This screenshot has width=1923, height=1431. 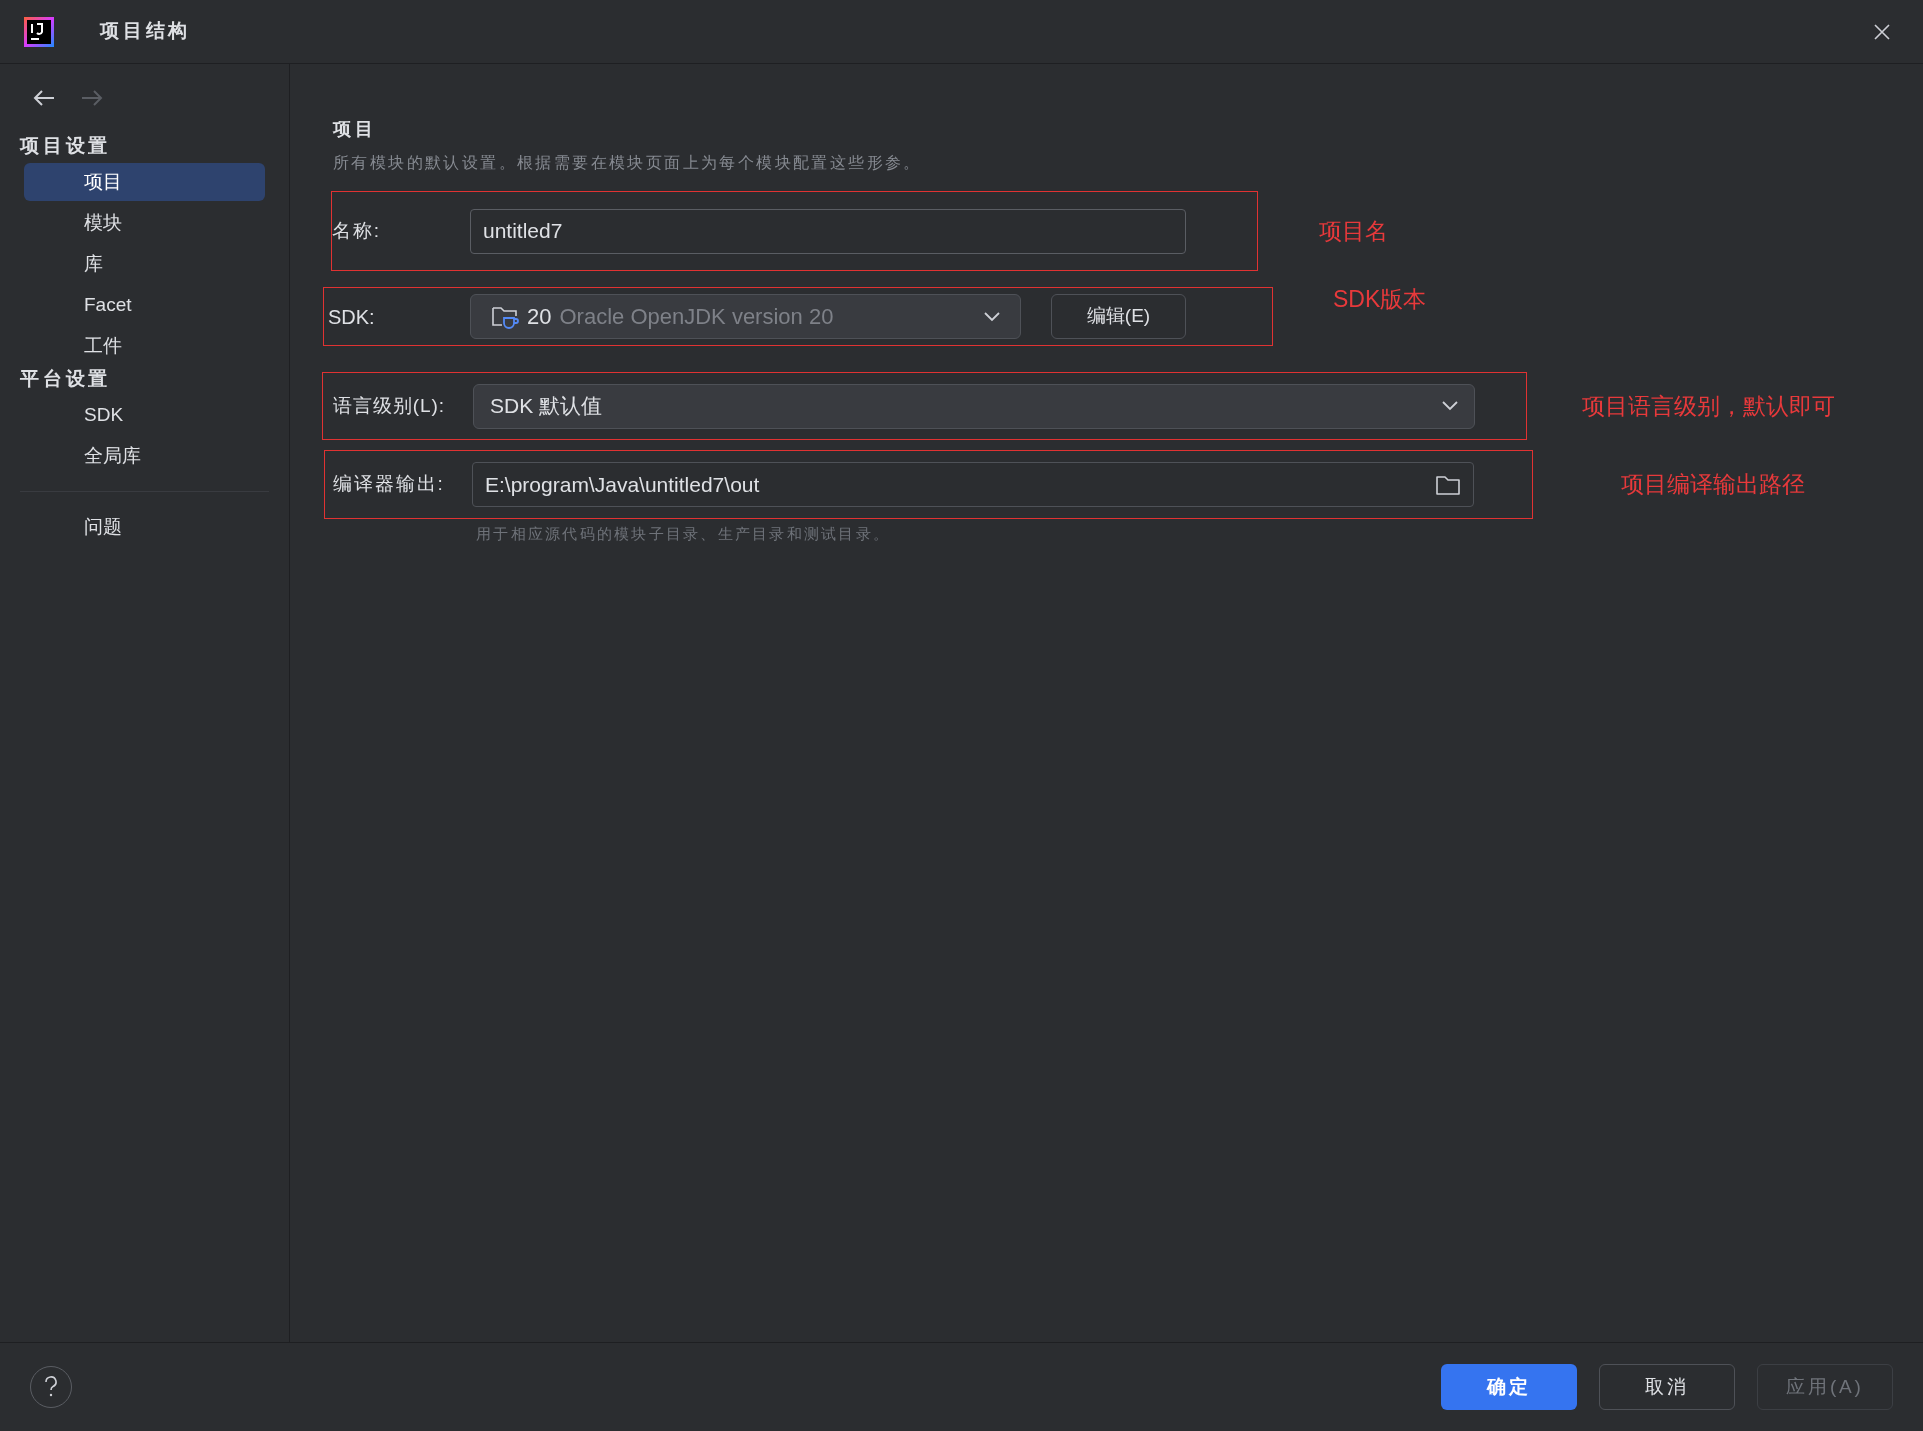 What do you see at coordinates (146, 31) in the screenshot?
I see `window-title: 项目结构` at bounding box center [146, 31].